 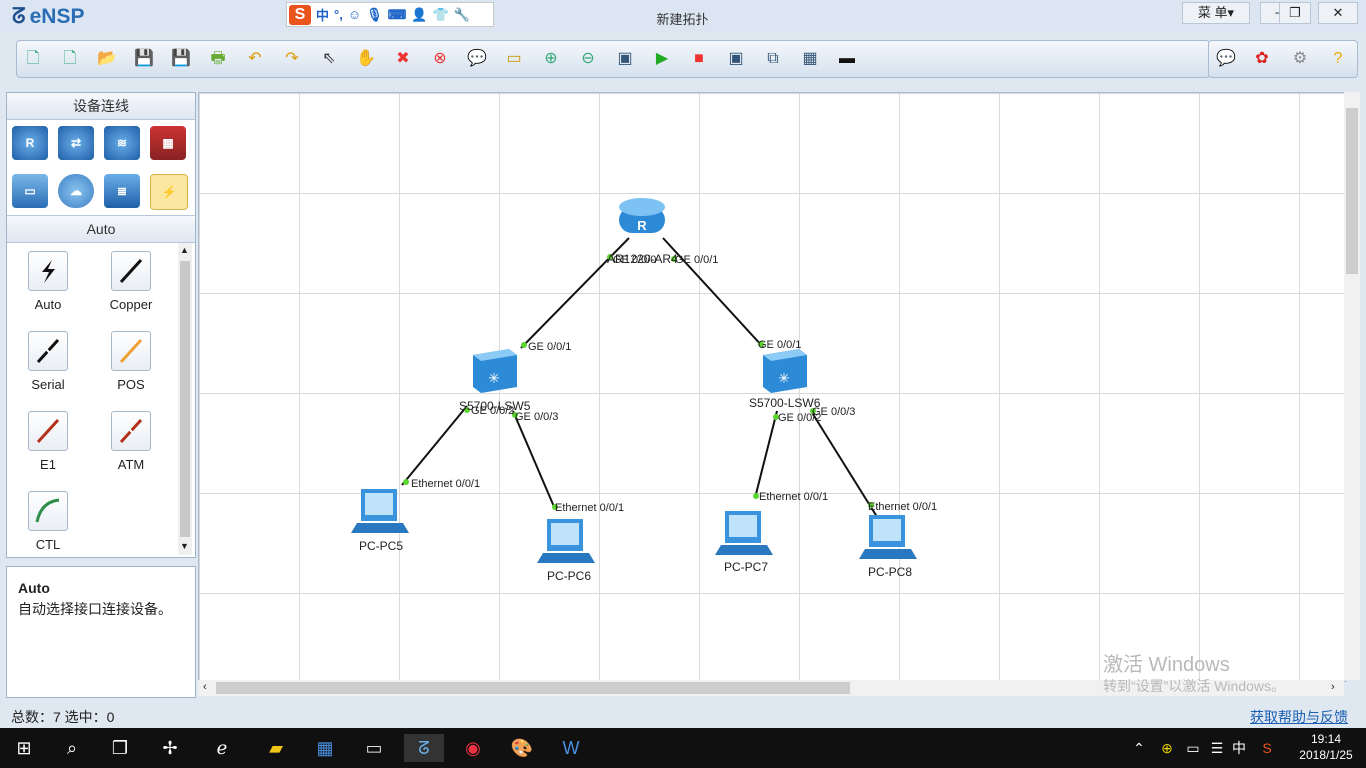 I want to click on notification-icon: ☰, so click(x=1217, y=748).